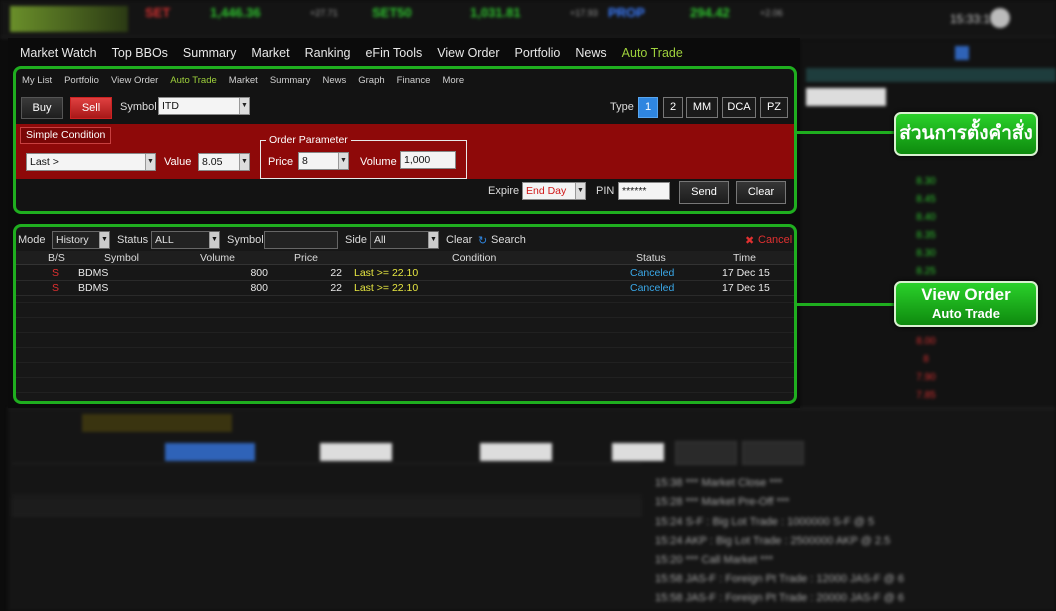 The width and height of the screenshot is (1056, 611). I want to click on subnav-summary: Summary, so click(290, 80).